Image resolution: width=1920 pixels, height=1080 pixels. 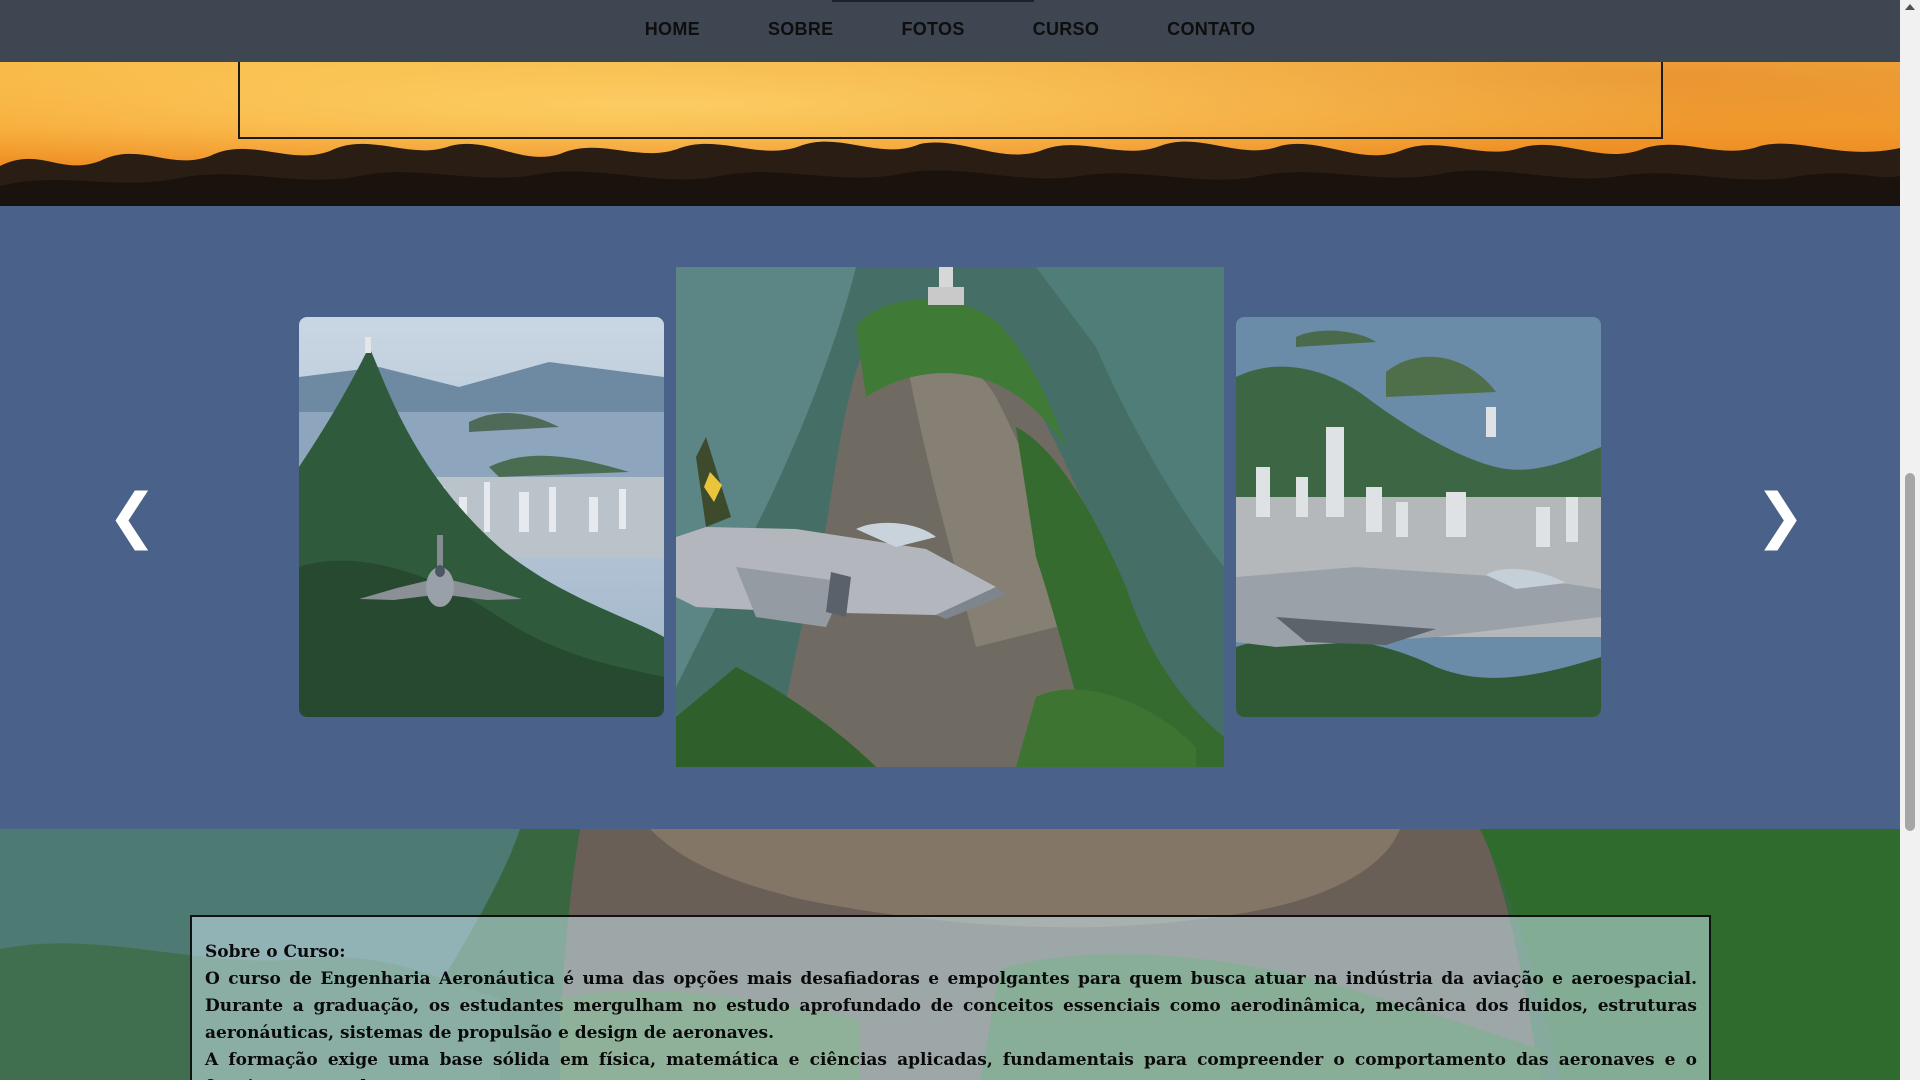 I want to click on carousel-next-button: ❯, so click(x=1780, y=516).